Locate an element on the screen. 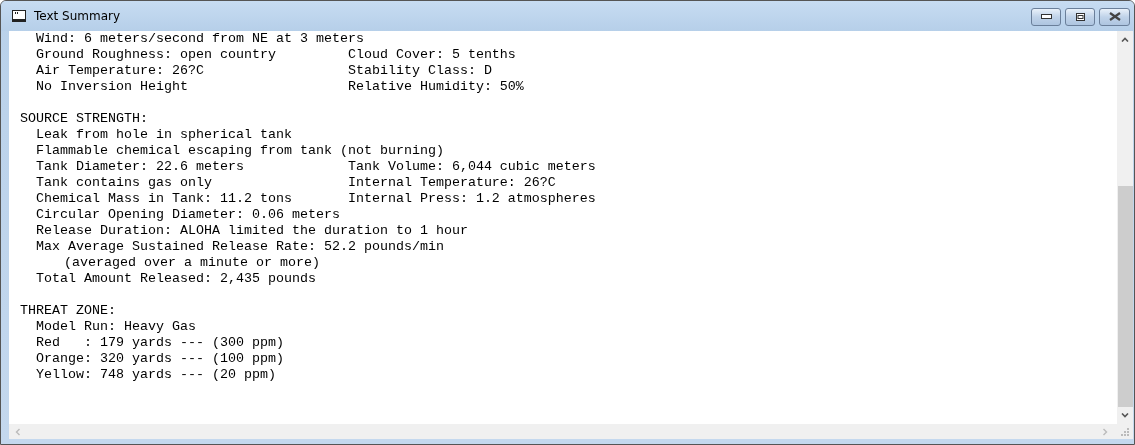  summary-line: Wind: 6 meters/second from NE at 3 meters is located at coordinates (200, 39).